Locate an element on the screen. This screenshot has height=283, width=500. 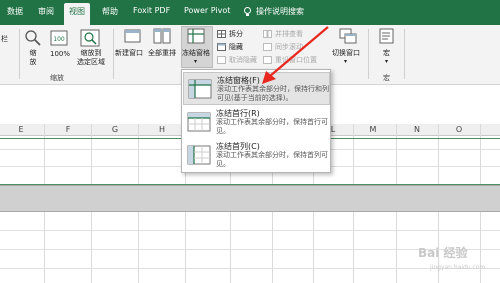
reset-position-icon is located at coordinates (267, 60).